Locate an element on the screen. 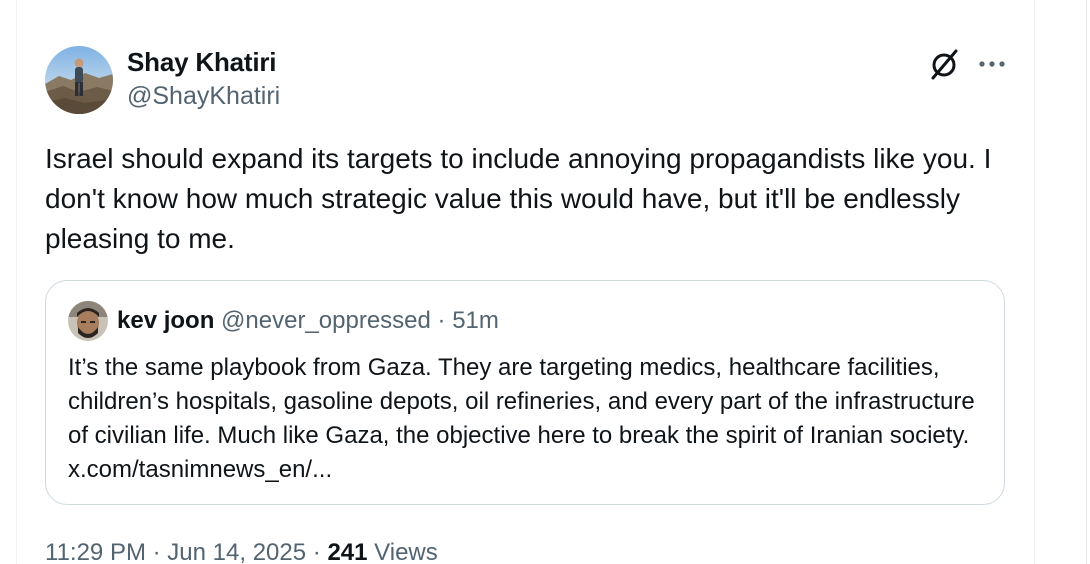 The image size is (1090, 564). quoted-tweet-header: kev joon @never_oppressed · 51m is located at coordinates (308, 321).